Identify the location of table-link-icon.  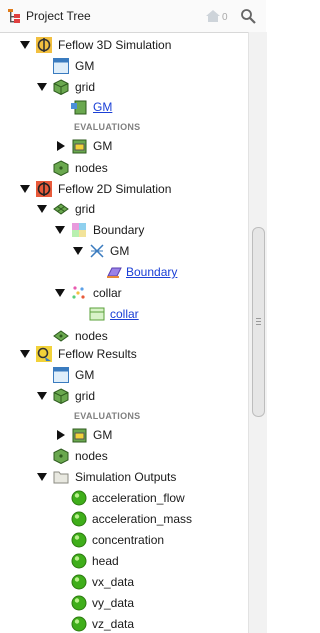
(97, 314).